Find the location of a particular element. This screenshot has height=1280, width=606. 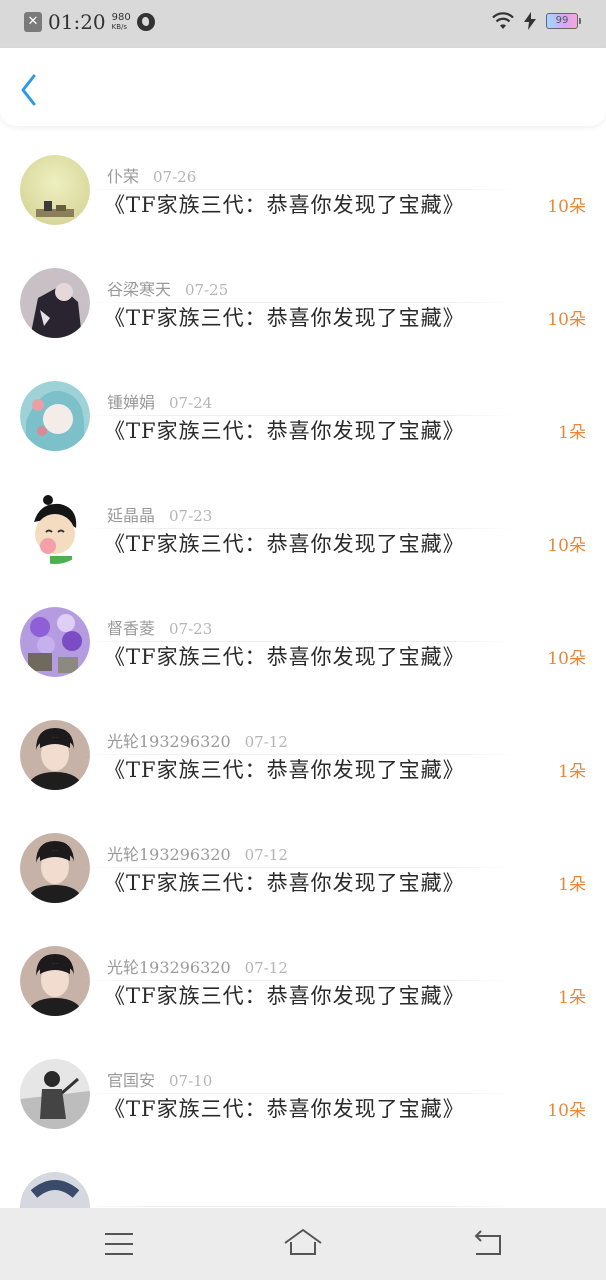

status-bar: ✕ 01:20 980 KB/s 99 is located at coordinates (303, 24).